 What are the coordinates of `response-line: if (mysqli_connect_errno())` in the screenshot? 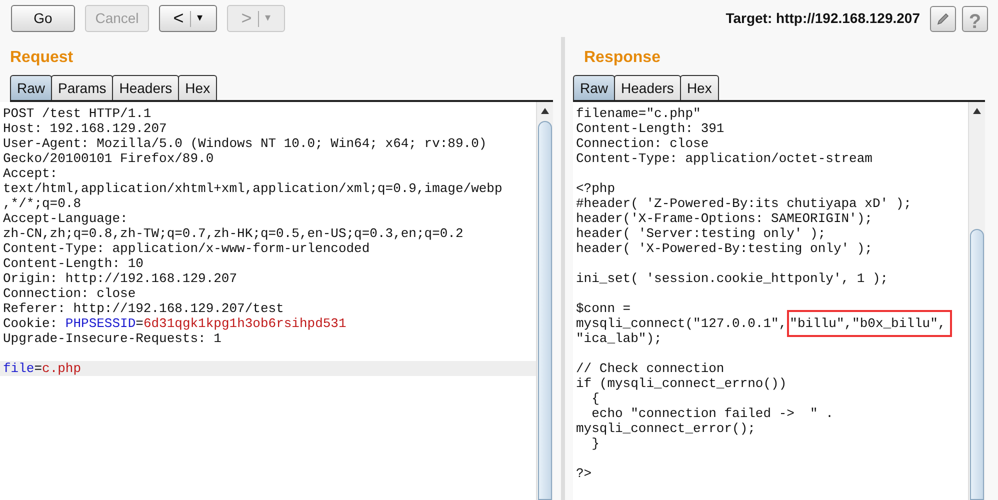 It's located at (681, 383).